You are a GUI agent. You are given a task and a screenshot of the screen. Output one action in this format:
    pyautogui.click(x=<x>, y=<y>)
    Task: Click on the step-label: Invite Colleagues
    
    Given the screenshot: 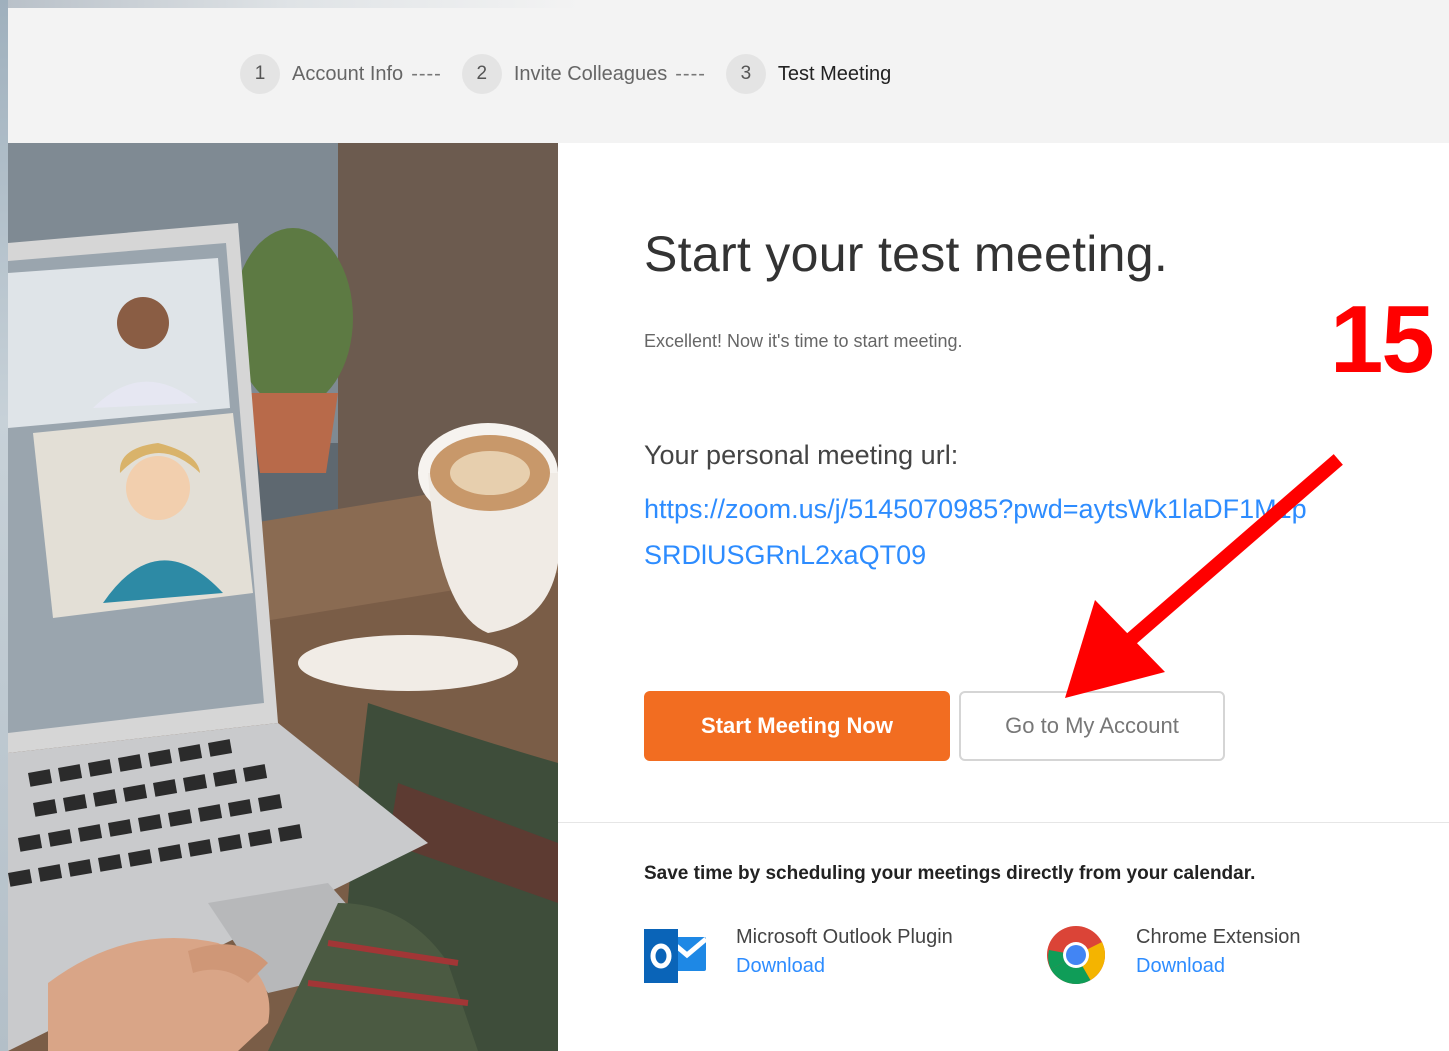 What is the action you would take?
    pyautogui.click(x=590, y=73)
    